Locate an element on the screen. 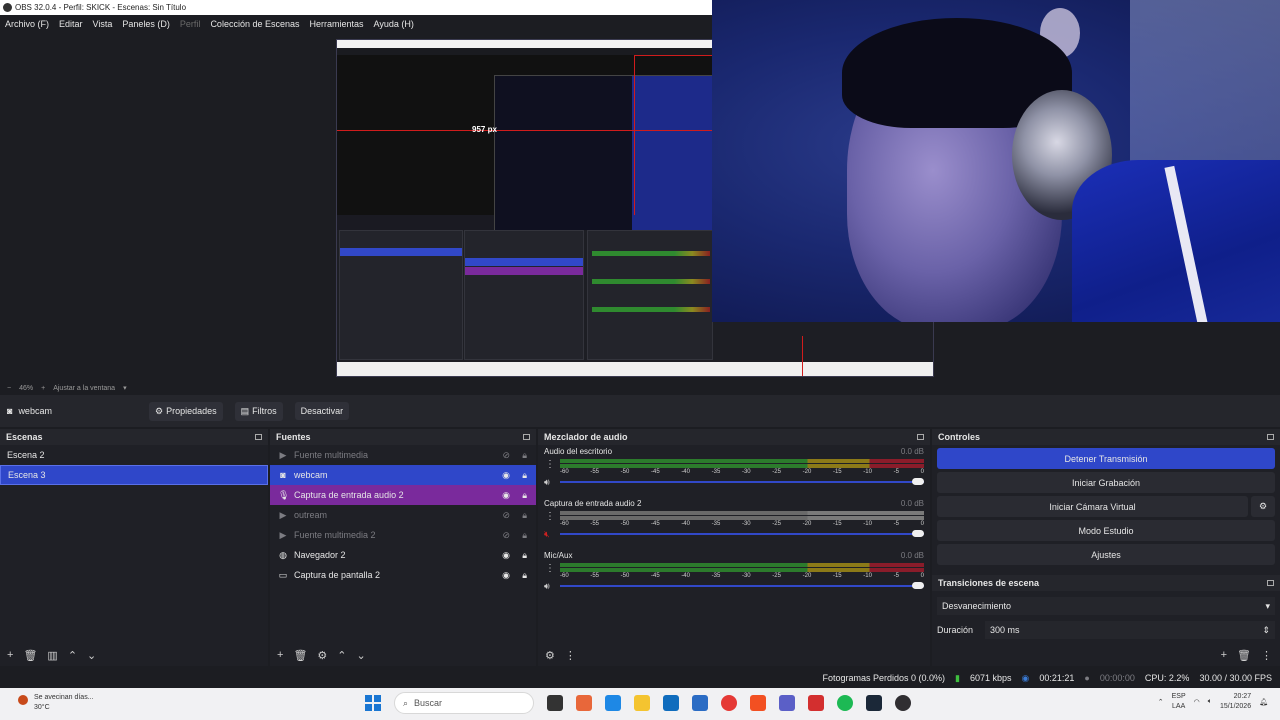  scene-item: Escena 2 is located at coordinates (134, 455).